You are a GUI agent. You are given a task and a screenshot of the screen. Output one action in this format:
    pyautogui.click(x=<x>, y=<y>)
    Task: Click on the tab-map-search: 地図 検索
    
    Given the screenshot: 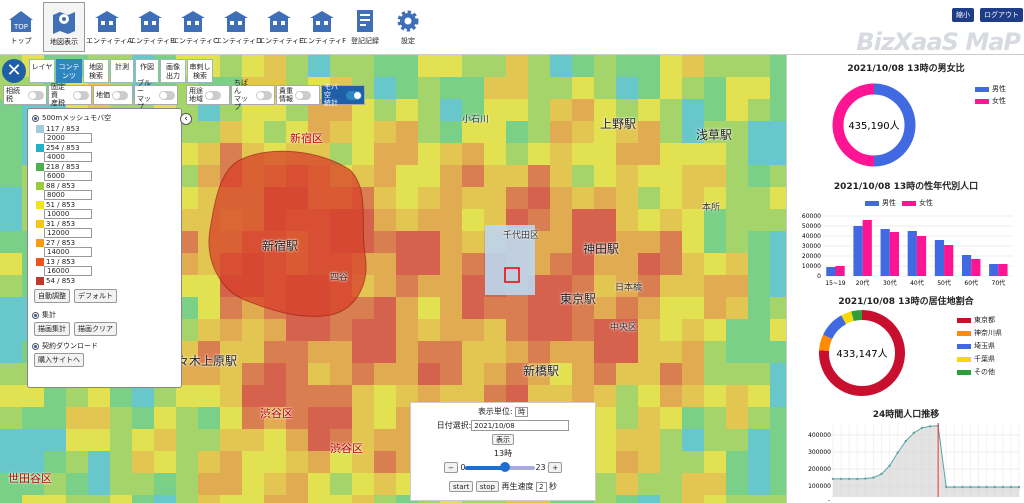 What is the action you would take?
    pyautogui.click(x=96, y=71)
    